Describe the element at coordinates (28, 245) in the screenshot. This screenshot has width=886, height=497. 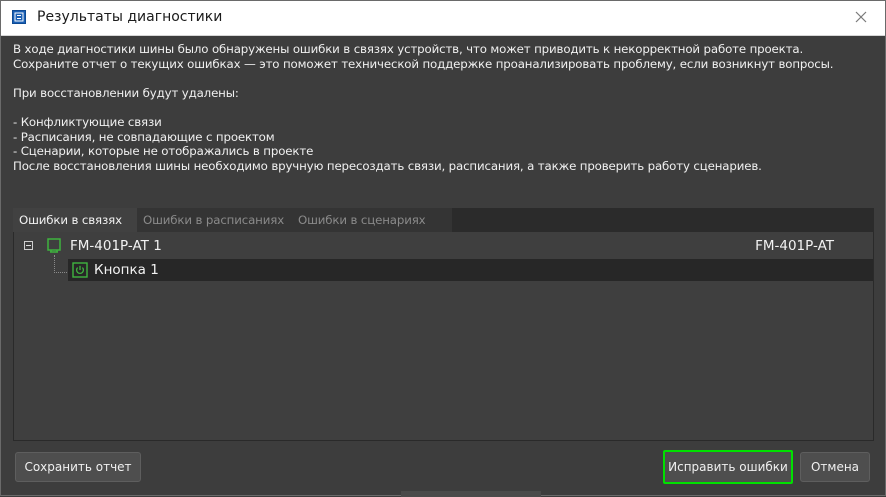
I see `collapse-icon` at that location.